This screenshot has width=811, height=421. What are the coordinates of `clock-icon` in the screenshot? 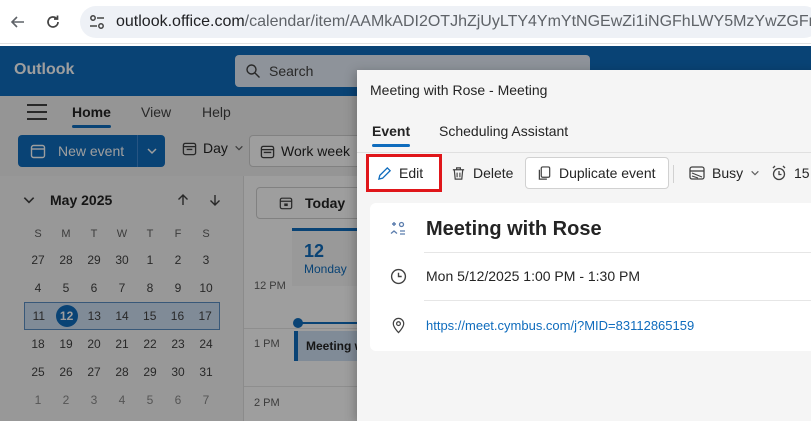 It's located at (398, 276).